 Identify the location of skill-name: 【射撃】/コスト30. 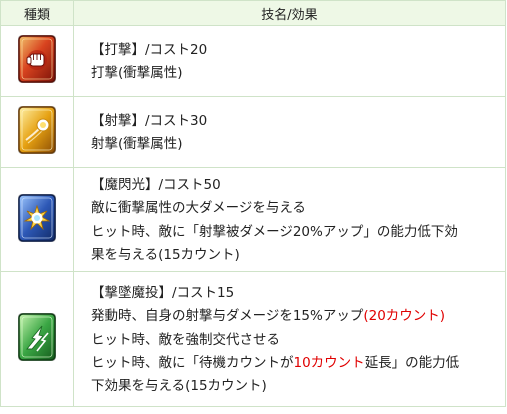
(294, 121).